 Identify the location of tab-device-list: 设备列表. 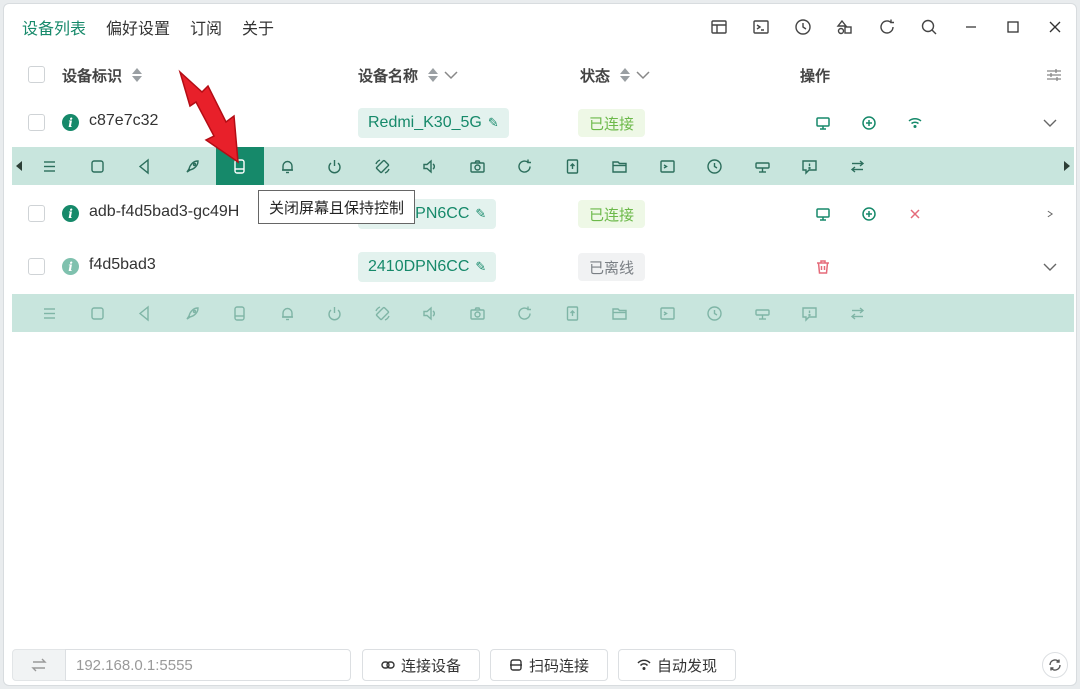
(54, 27).